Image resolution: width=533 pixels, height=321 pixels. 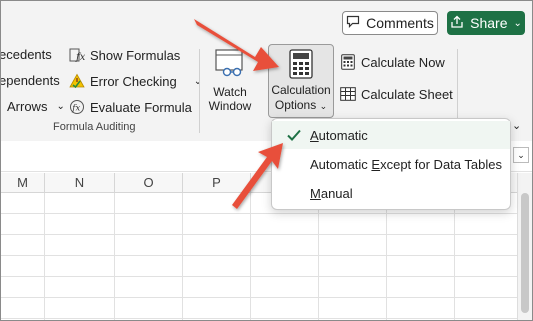 I want to click on calculation-options-button: Calculation Options ⌄, so click(x=301, y=81).